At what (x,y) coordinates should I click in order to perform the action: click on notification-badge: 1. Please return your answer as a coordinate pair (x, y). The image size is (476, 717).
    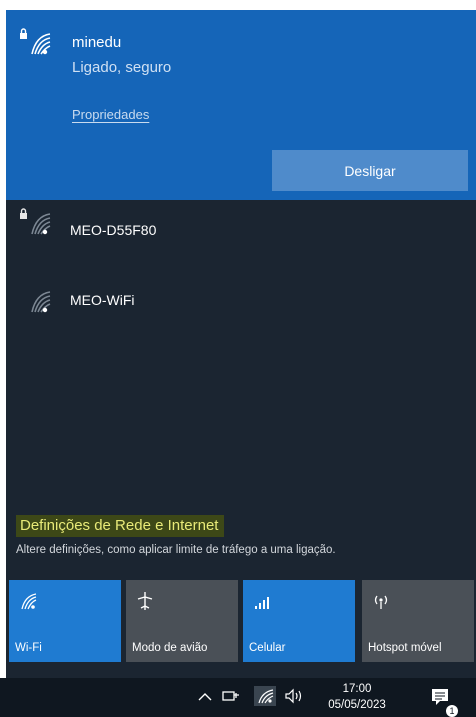
    Looking at the image, I should click on (452, 711).